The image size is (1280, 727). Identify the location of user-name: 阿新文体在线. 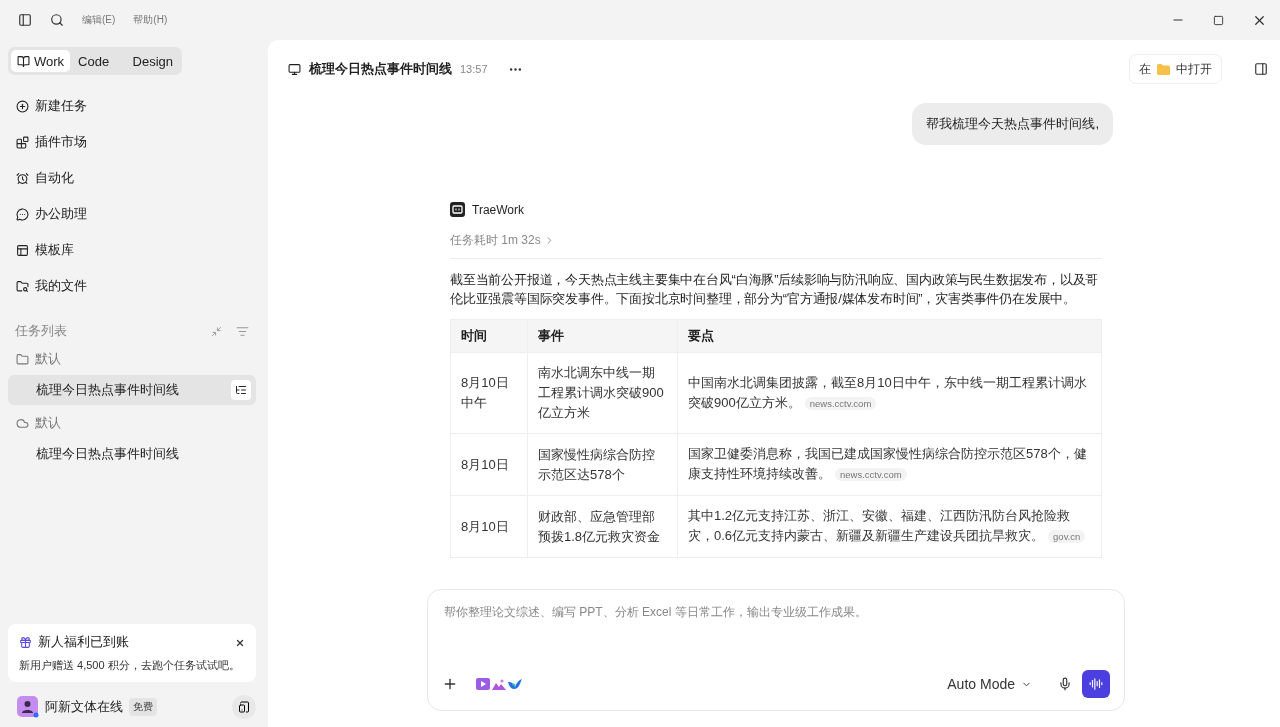
(84, 707).